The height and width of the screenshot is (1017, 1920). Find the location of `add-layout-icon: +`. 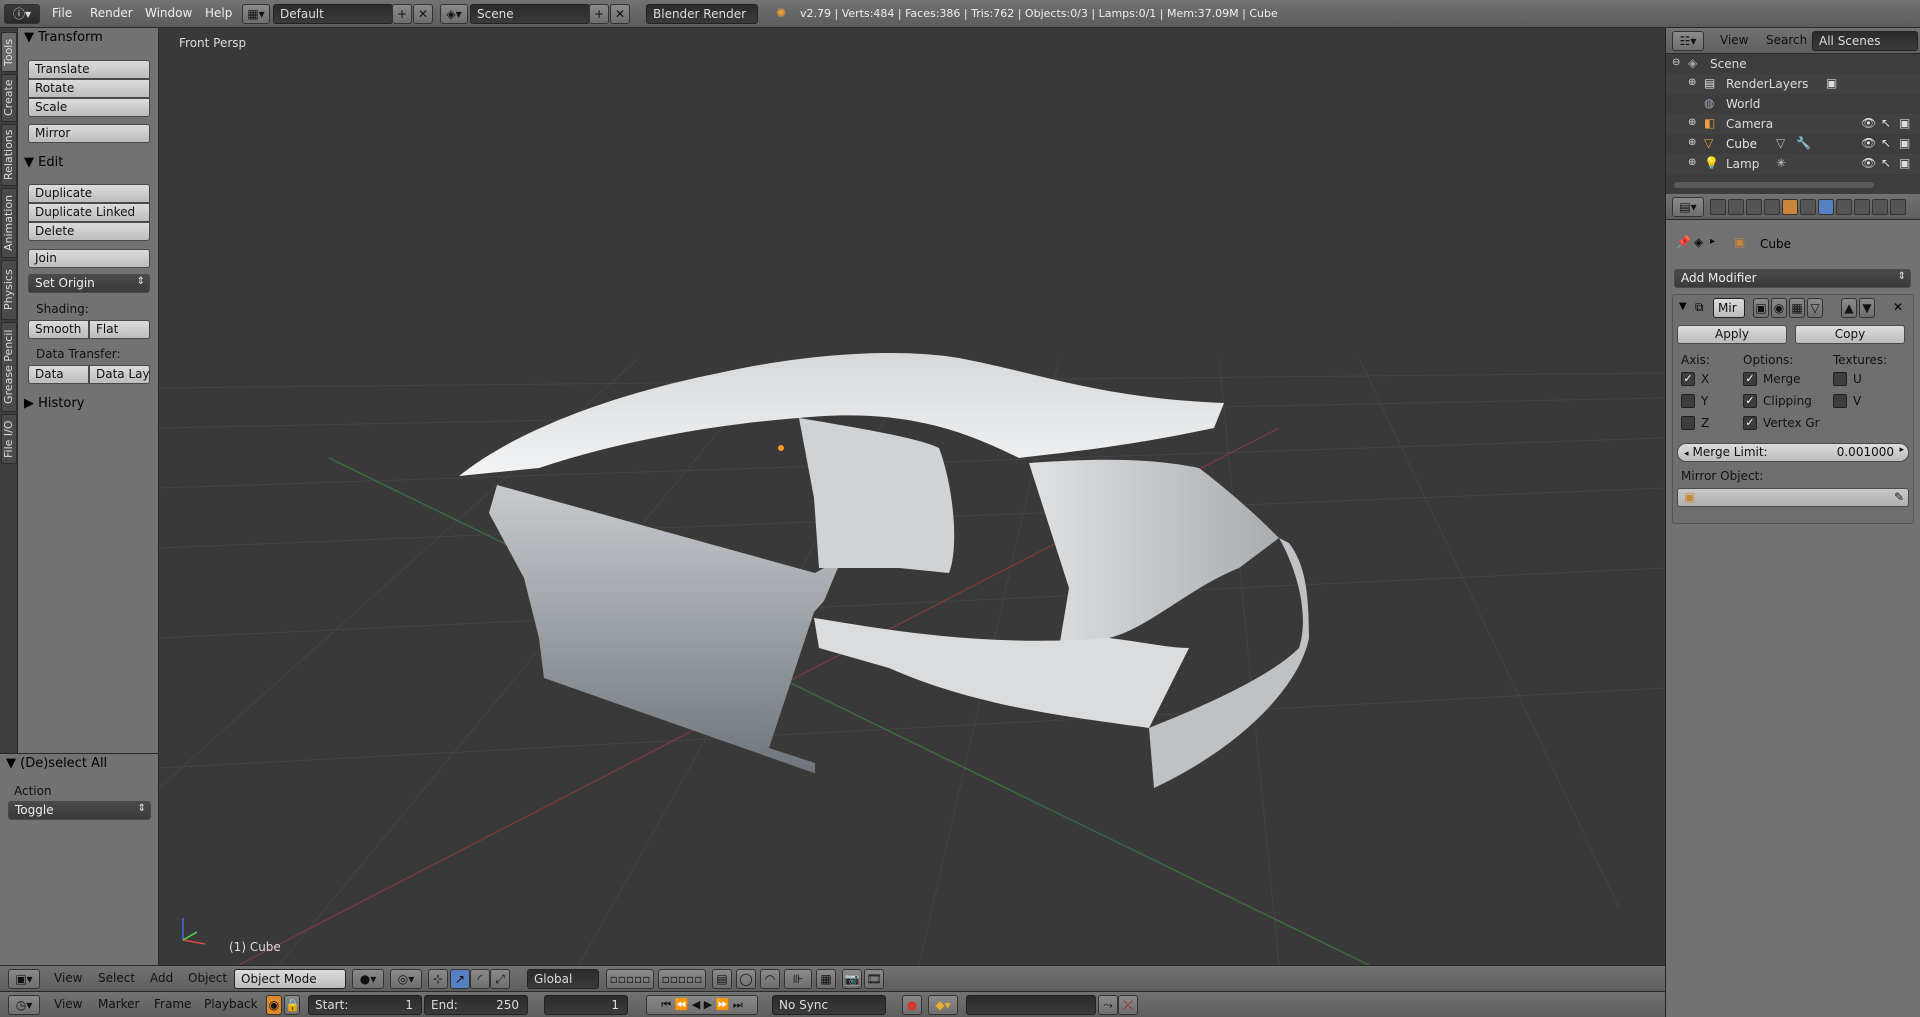

add-layout-icon: + is located at coordinates (402, 14).